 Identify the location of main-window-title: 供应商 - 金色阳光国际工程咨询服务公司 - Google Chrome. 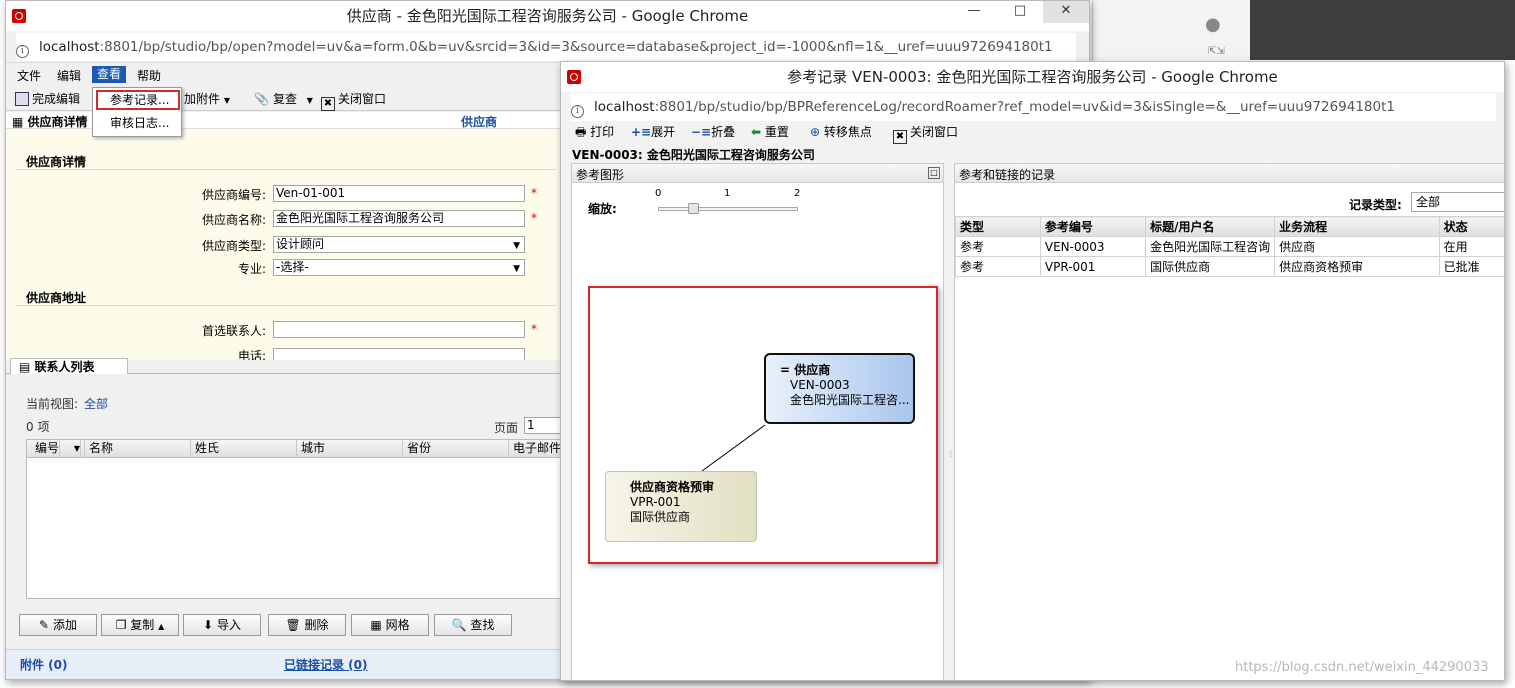
(547, 16).